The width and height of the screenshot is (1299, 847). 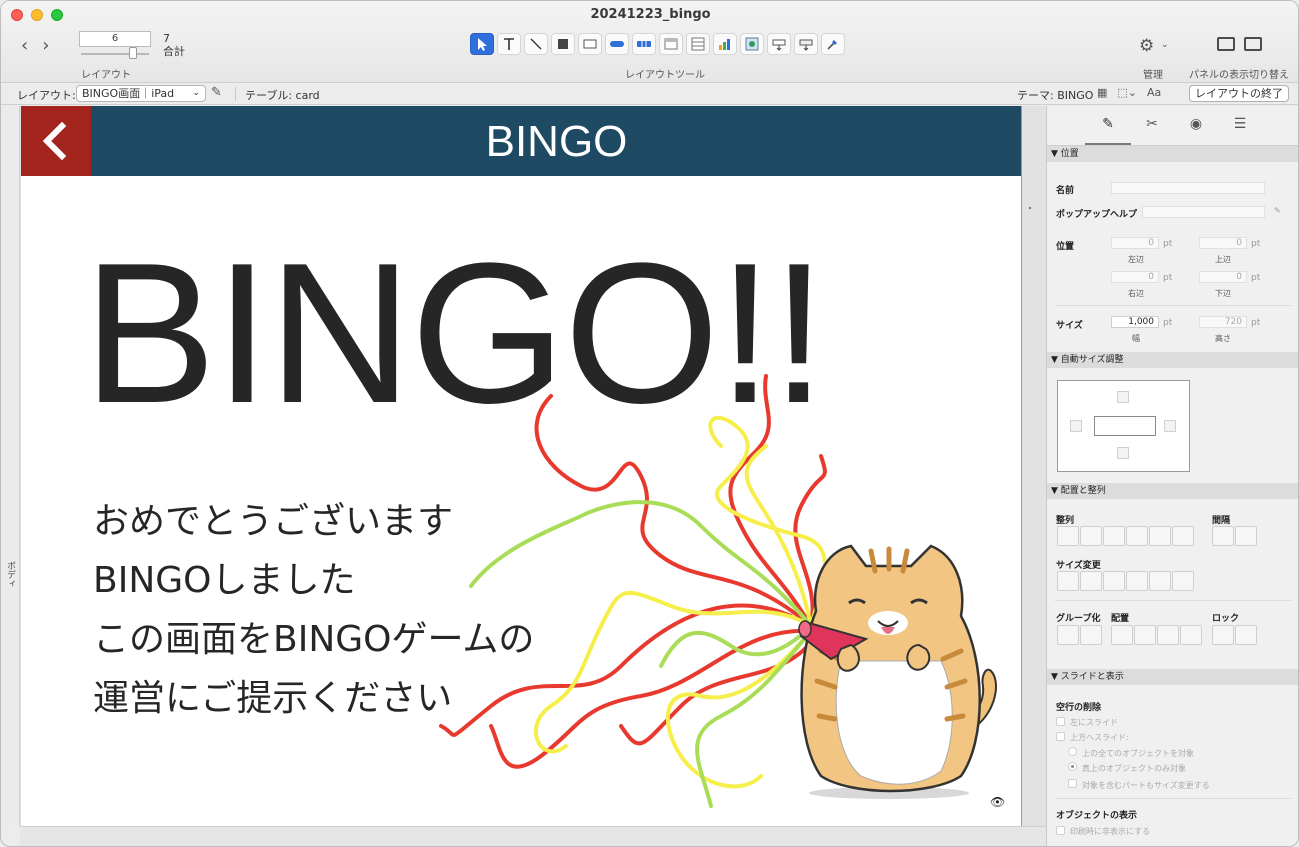 I want to click on database-icon: ☰, so click(x=1240, y=125).